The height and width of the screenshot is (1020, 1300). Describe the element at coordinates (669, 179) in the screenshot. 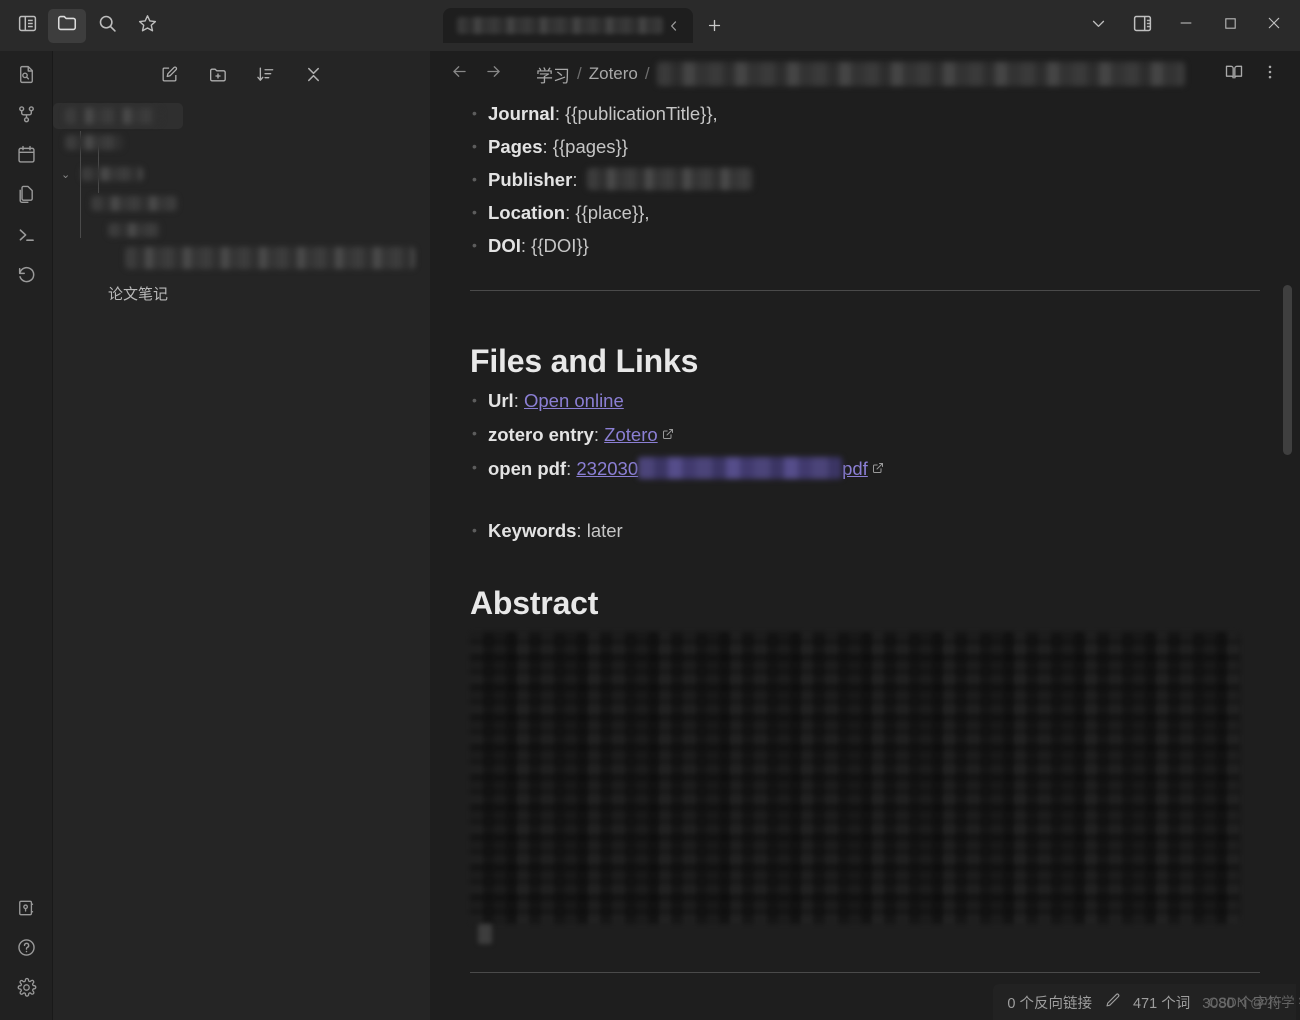

I see `property-value-redacted` at that location.